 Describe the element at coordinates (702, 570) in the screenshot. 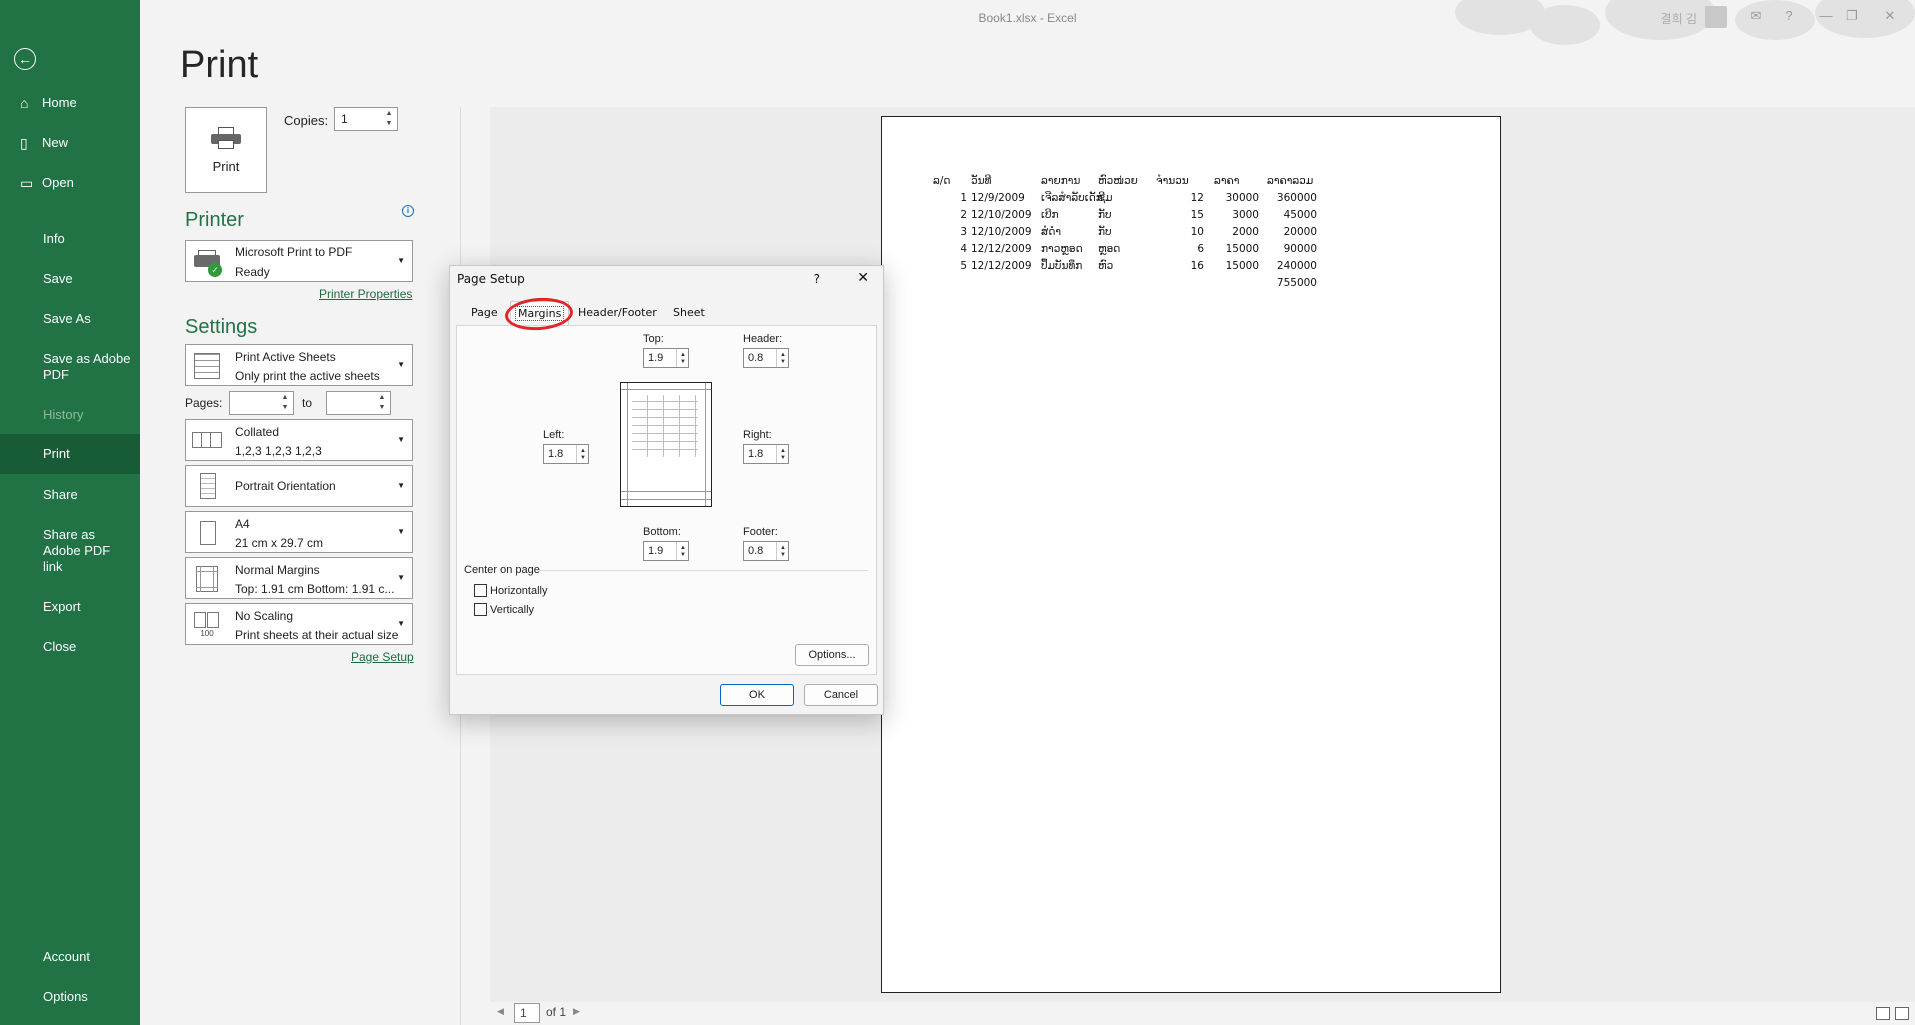

I see `group-divider` at that location.